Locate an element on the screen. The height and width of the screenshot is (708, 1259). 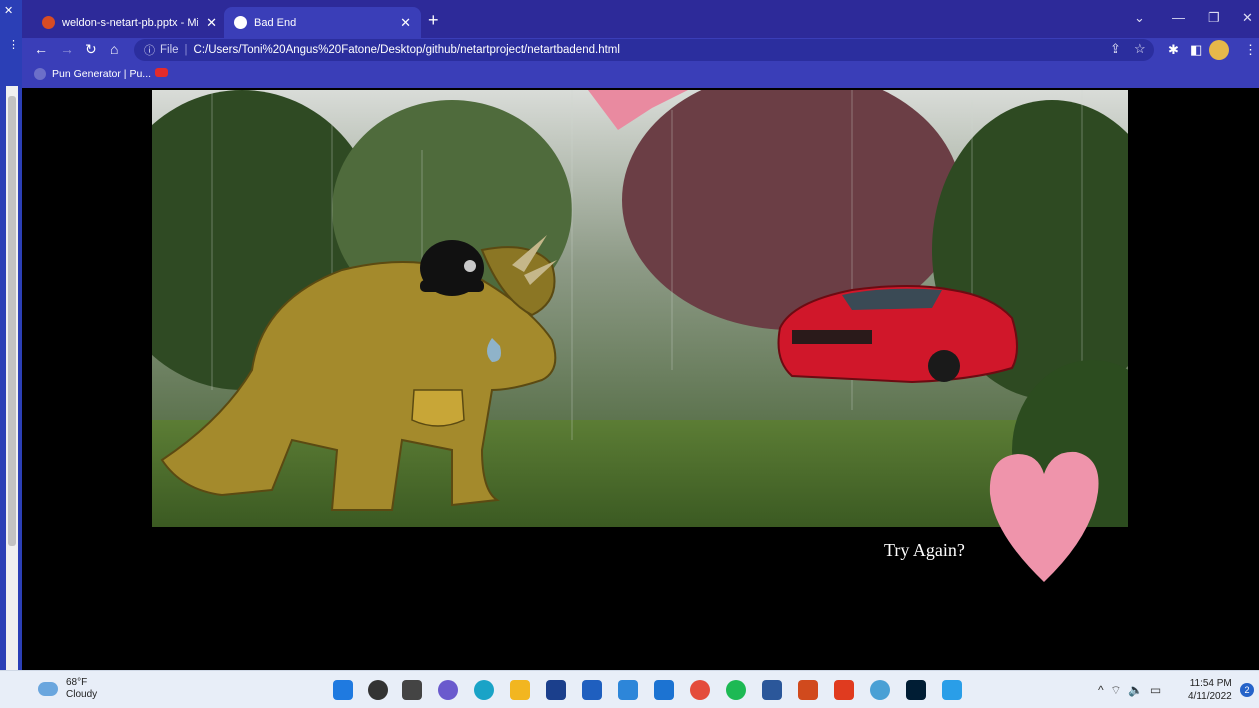
scrollbar-thumb is located at coordinates (12, 321).